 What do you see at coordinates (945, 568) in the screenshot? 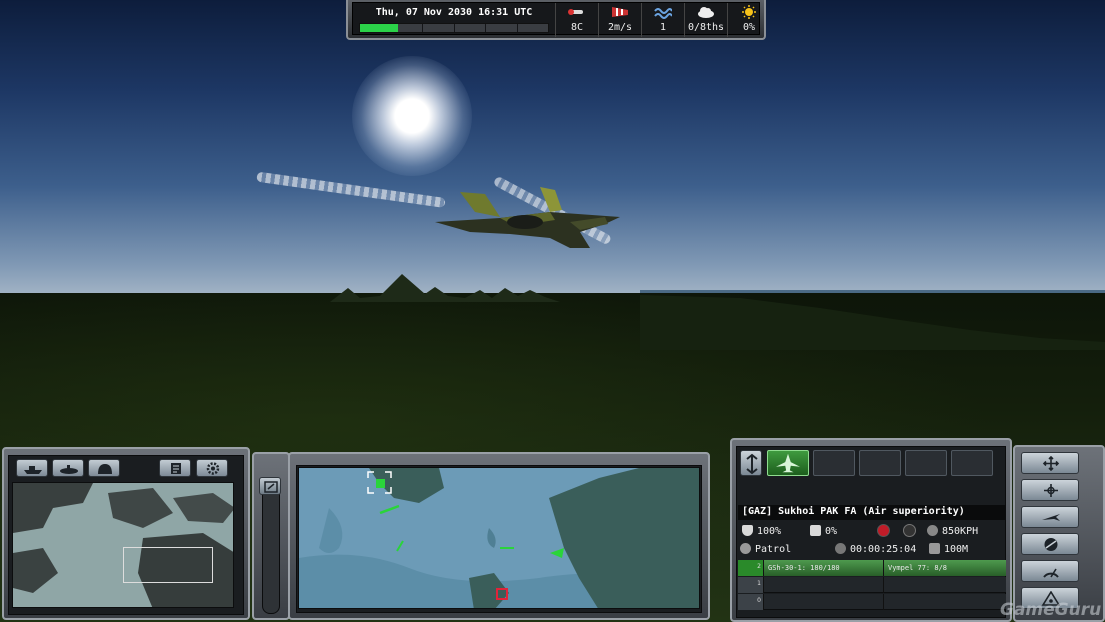
I see `weapon-missile: Vympel 77: 8/8` at bounding box center [945, 568].